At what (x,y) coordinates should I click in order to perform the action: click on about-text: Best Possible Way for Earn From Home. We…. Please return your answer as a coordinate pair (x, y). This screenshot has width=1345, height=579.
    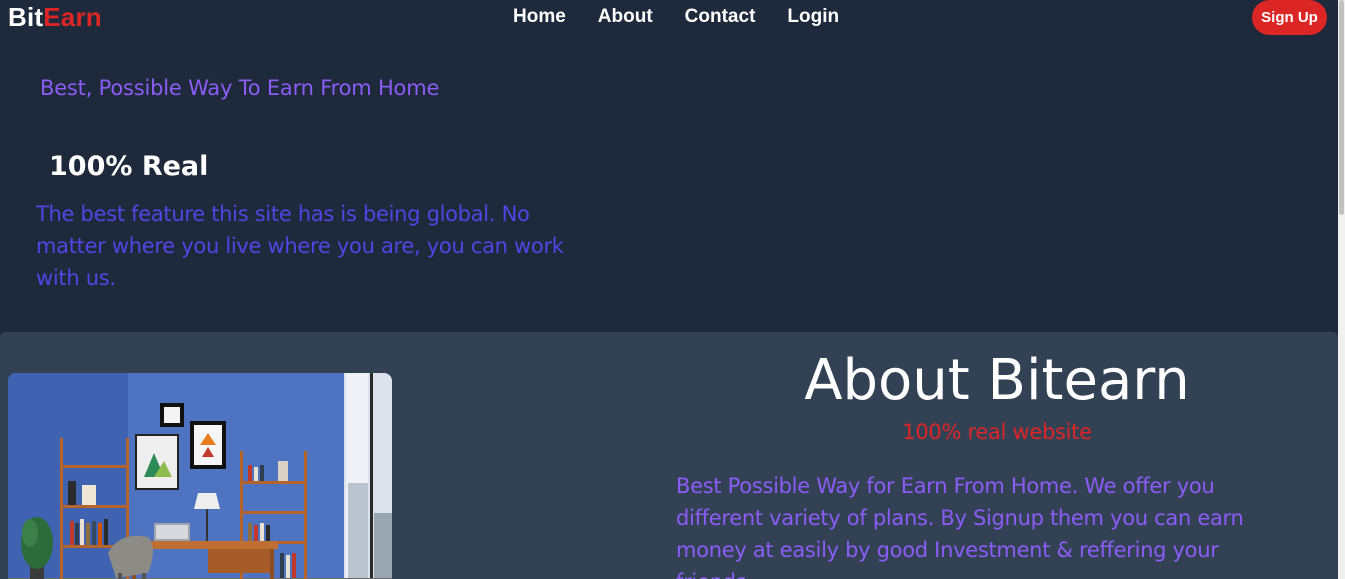
    Looking at the image, I should click on (960, 526).